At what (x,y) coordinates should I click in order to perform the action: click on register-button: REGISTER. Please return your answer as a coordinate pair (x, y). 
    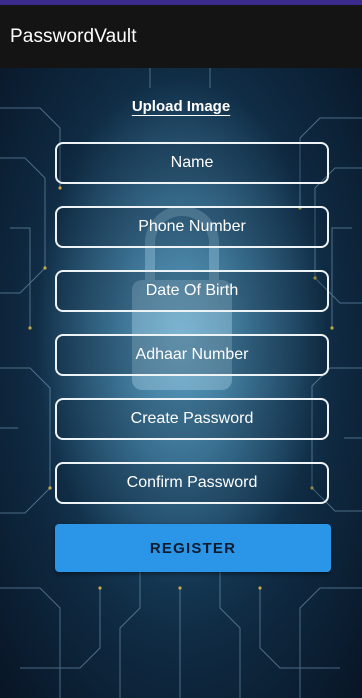
    Looking at the image, I should click on (193, 548).